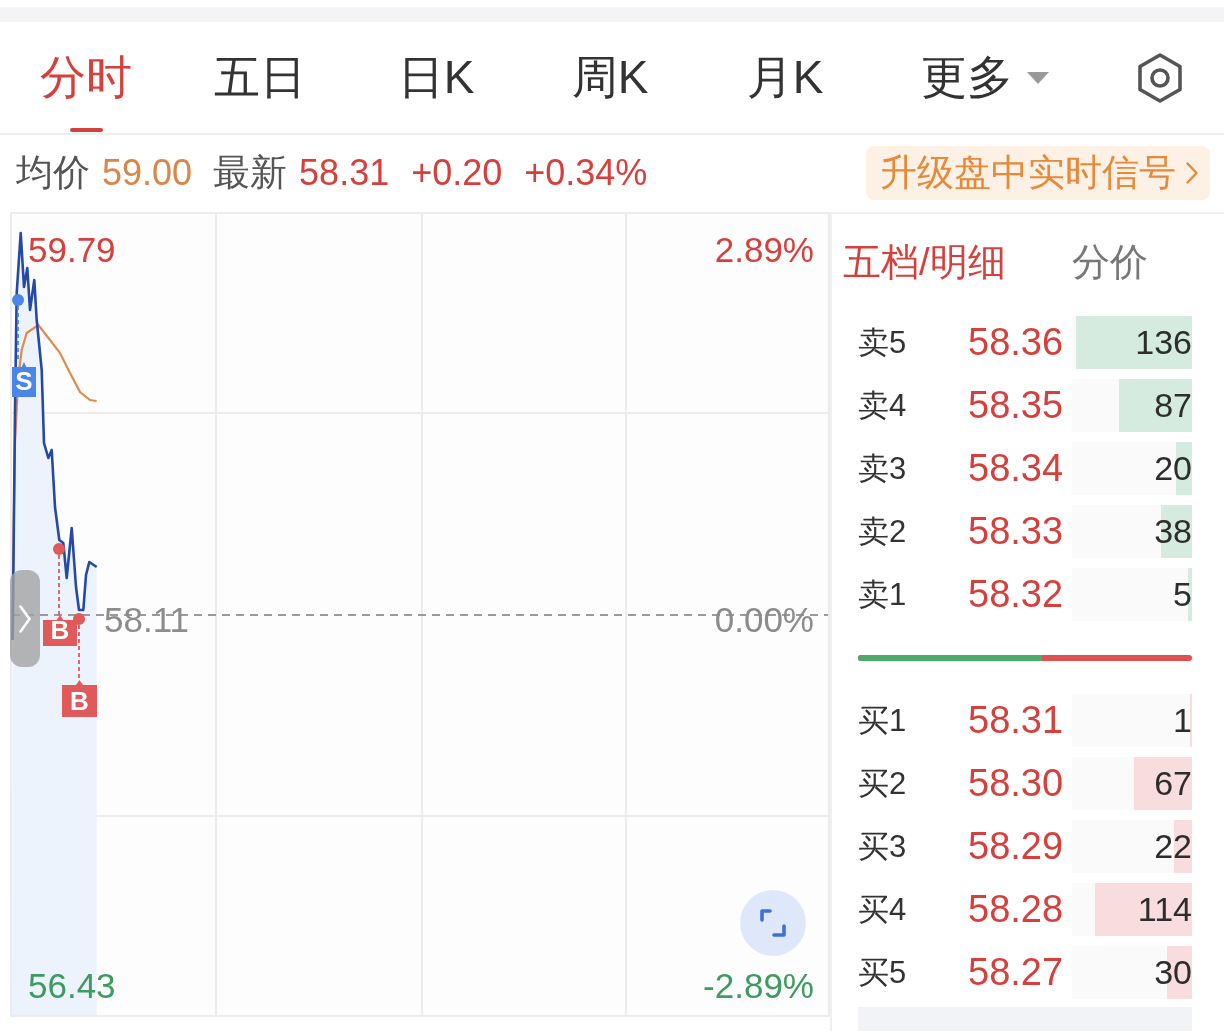 This screenshot has height=1034, width=1224. I want to click on volume-value: 1, so click(1182, 720).